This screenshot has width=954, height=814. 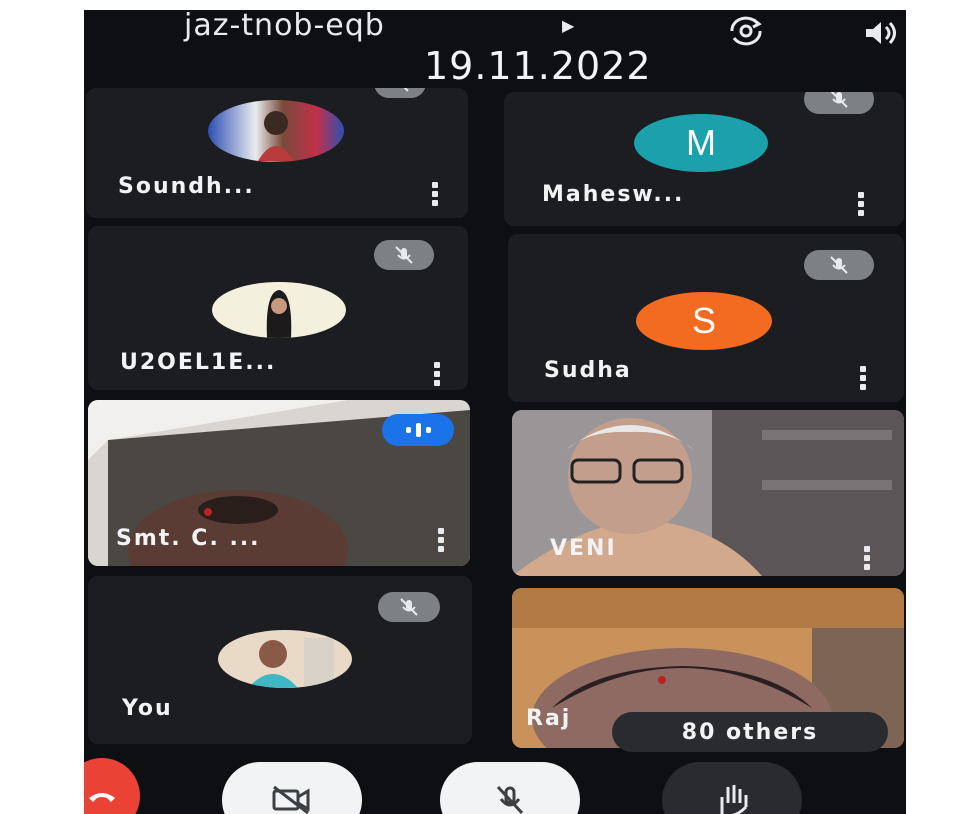 I want to click on participant-name: Raj, so click(x=549, y=718).